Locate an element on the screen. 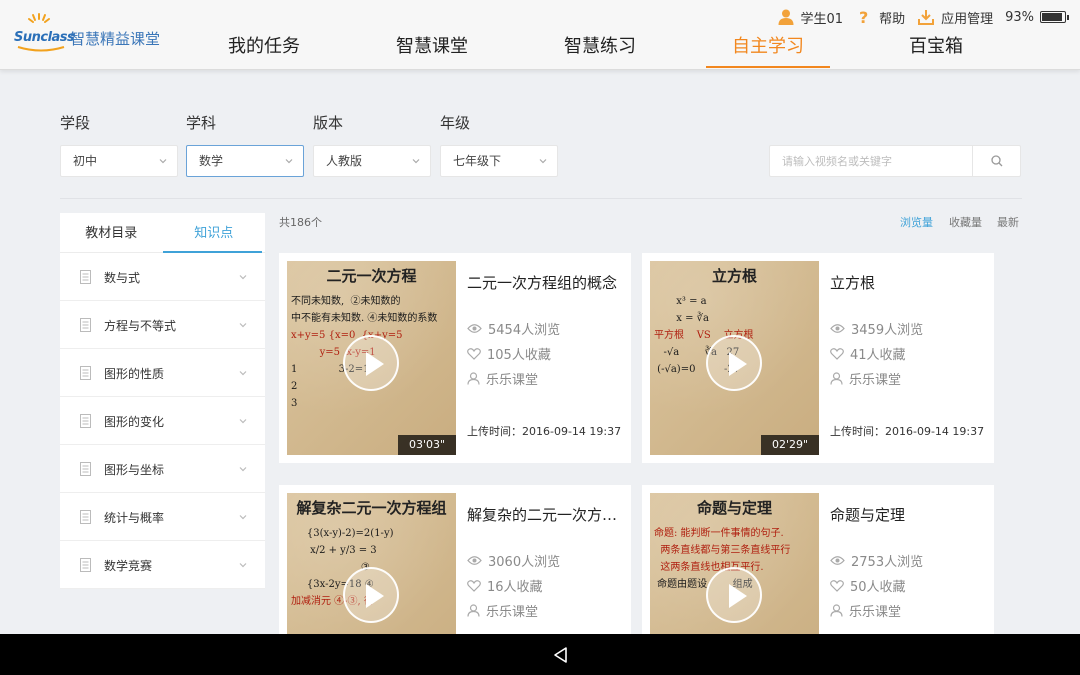 Image resolution: width=1080 pixels, height=675 pixels. thumbnail-title: 命题与定理 is located at coordinates (734, 508).